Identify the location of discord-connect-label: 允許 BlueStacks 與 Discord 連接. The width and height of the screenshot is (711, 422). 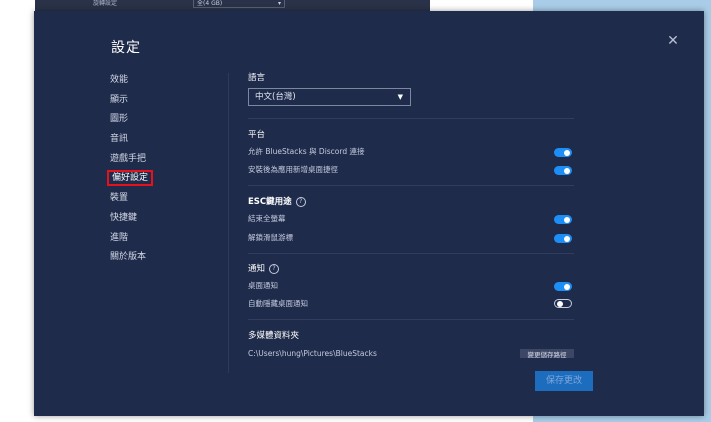
(306, 151).